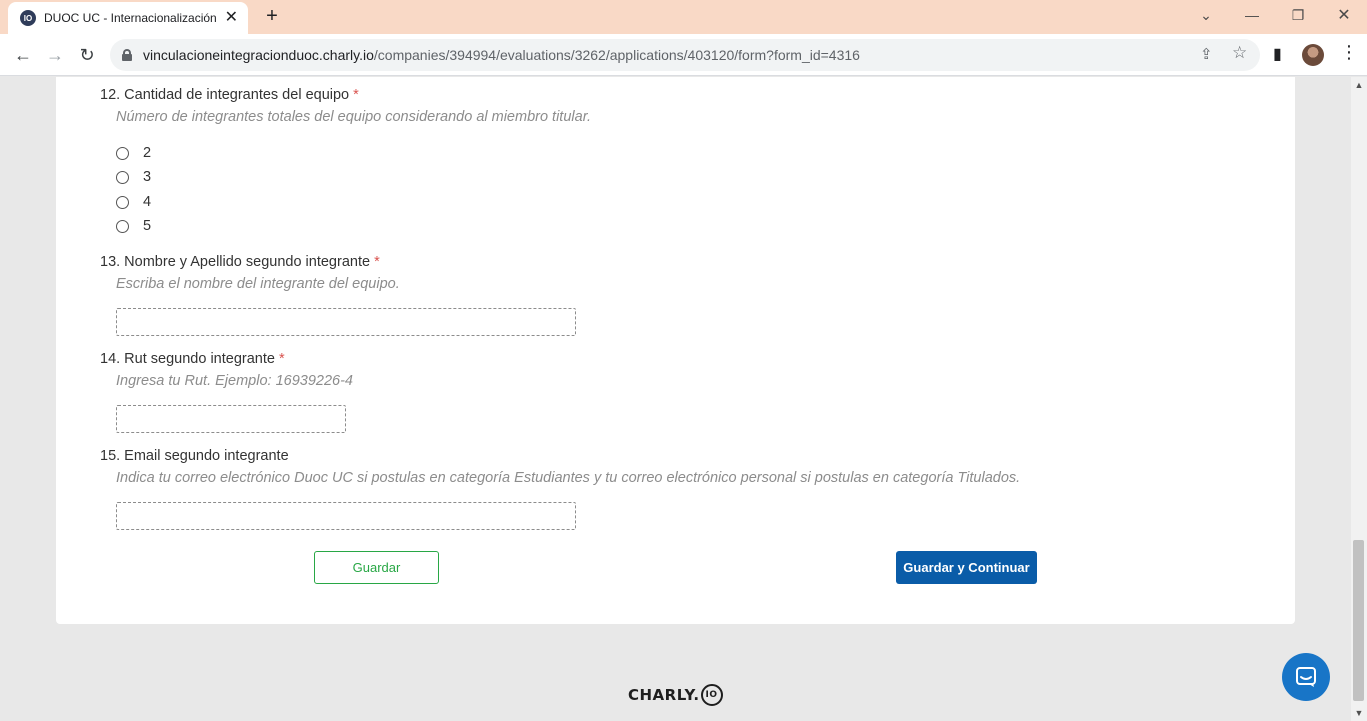 Image resolution: width=1367 pixels, height=721 pixels. I want to click on question-12-title: 12. Cantidad de integrantes del equipo *, so click(229, 95).